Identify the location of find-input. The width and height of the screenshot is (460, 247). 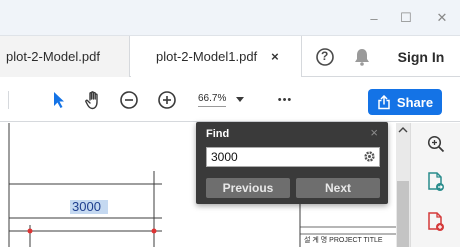
(293, 157).